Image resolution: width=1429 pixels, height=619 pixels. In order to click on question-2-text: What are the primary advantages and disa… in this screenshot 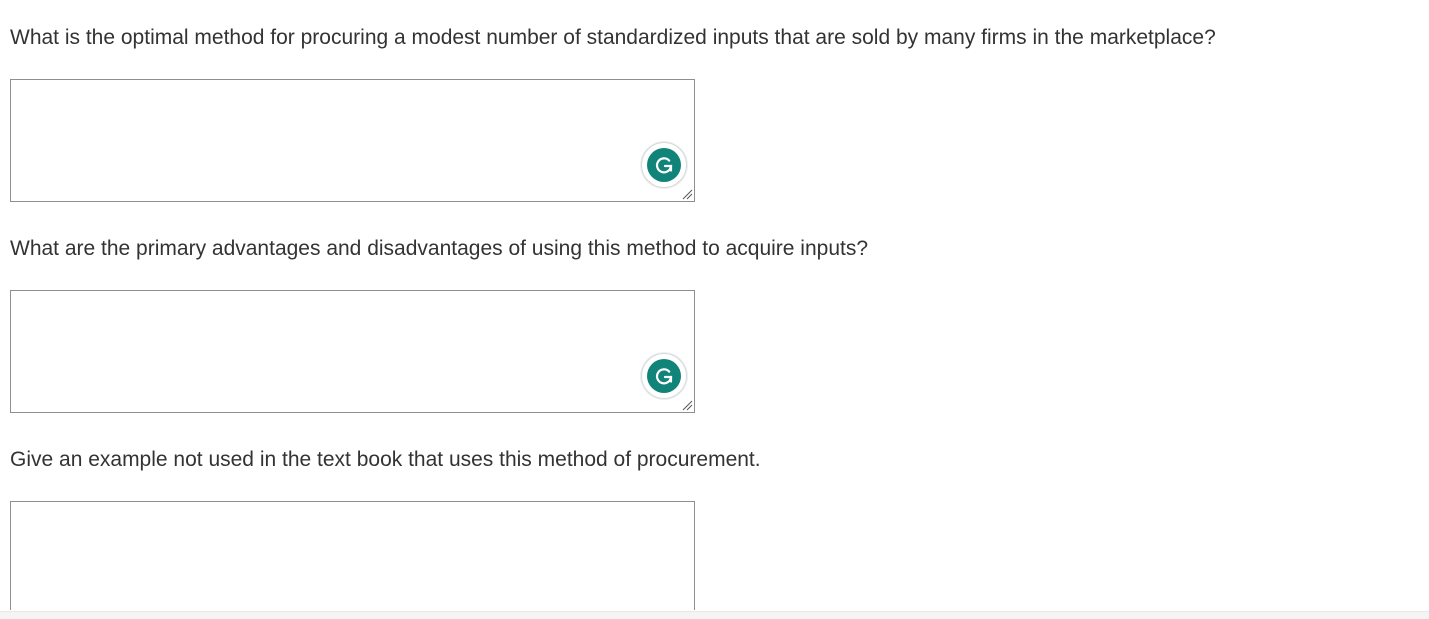, I will do `click(439, 248)`.